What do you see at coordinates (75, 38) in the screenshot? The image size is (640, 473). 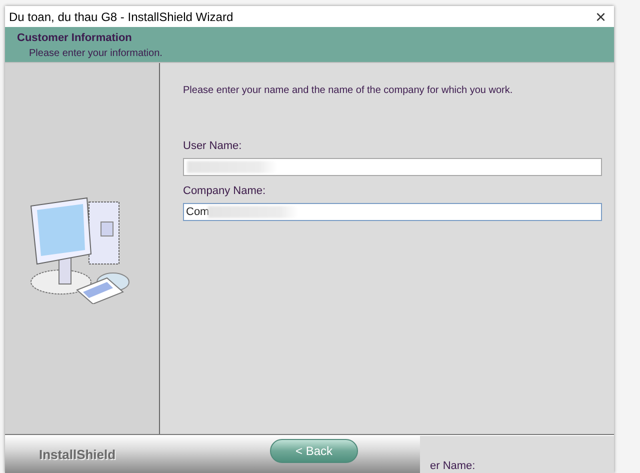 I see `header-title: Customer Information` at bounding box center [75, 38].